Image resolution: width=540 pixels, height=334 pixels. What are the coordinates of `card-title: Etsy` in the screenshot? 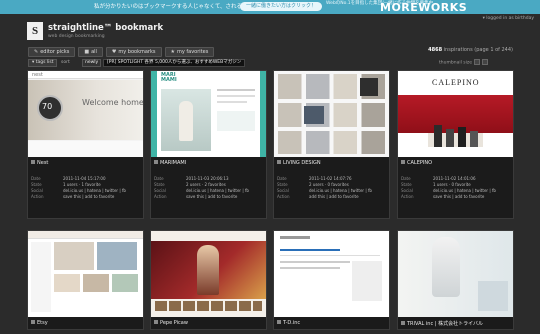 It's located at (39, 323).